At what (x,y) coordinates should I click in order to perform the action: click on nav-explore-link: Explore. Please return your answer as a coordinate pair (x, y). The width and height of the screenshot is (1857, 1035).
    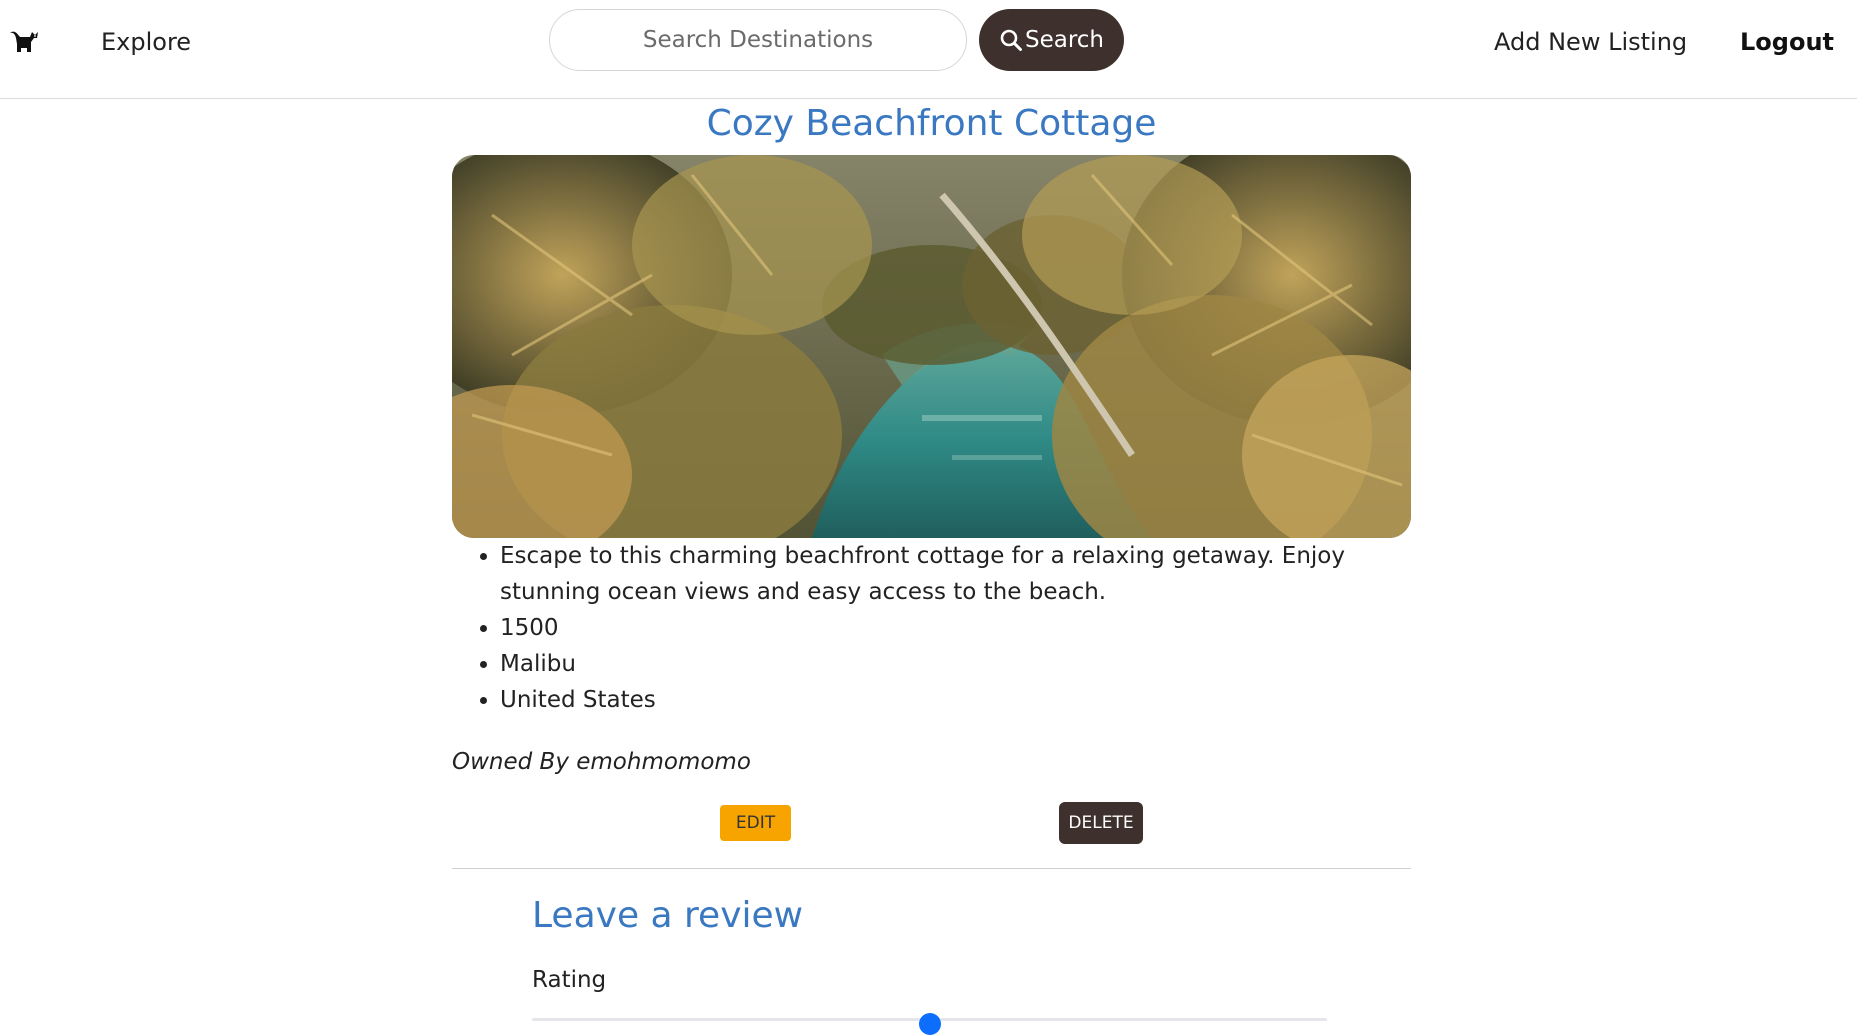
    Looking at the image, I should click on (146, 42).